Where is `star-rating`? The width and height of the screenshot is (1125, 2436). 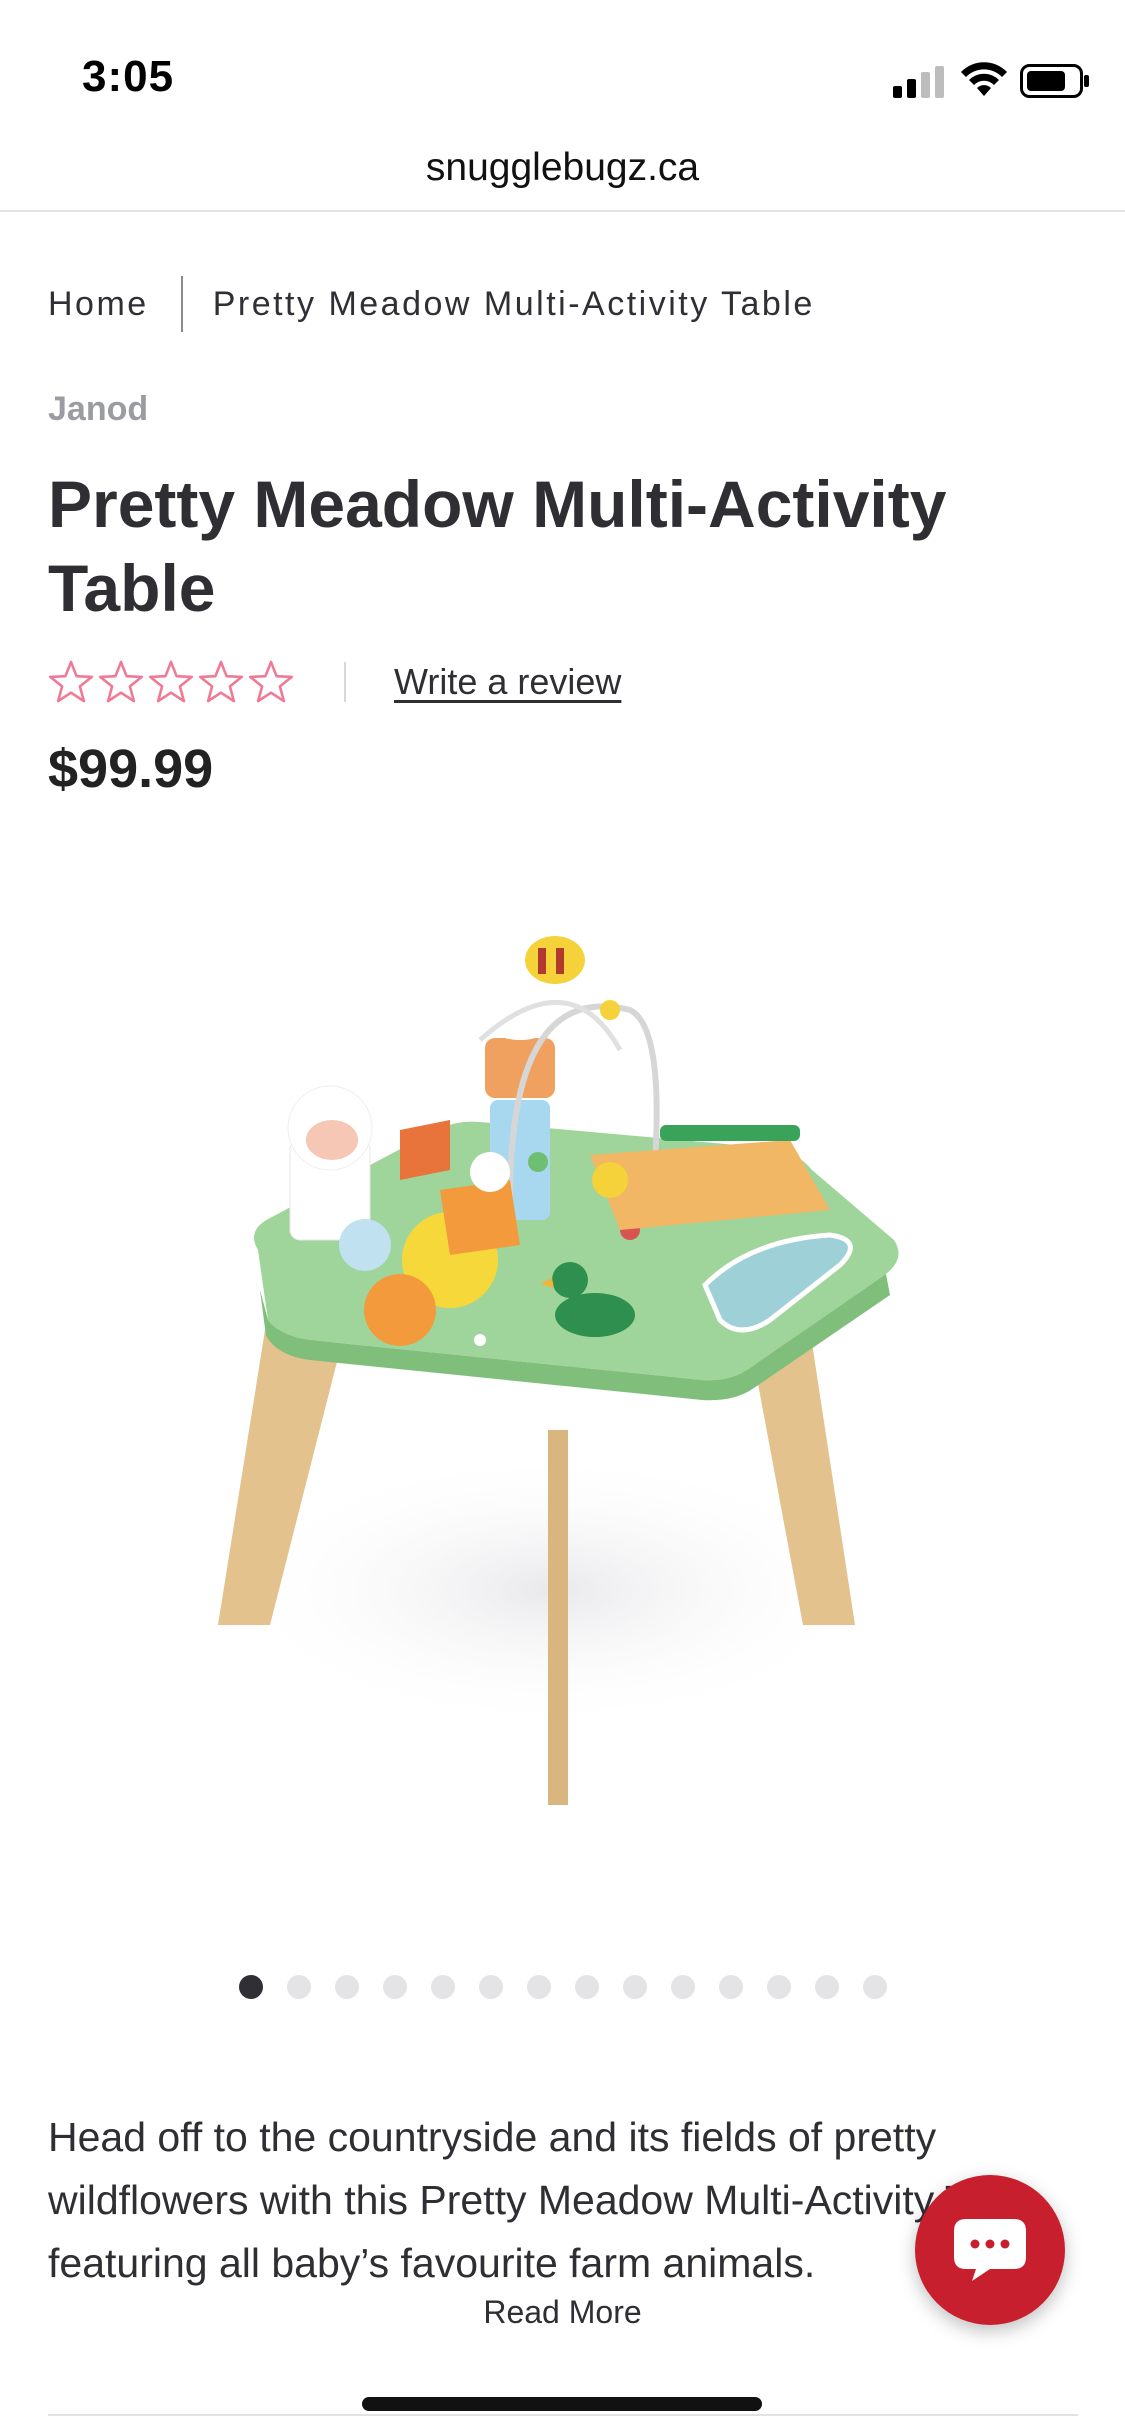
star-rating is located at coordinates (171, 682).